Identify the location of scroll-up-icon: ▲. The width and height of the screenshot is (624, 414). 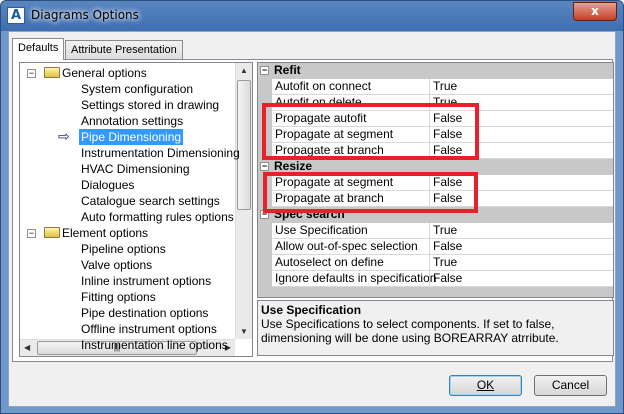
(244, 70).